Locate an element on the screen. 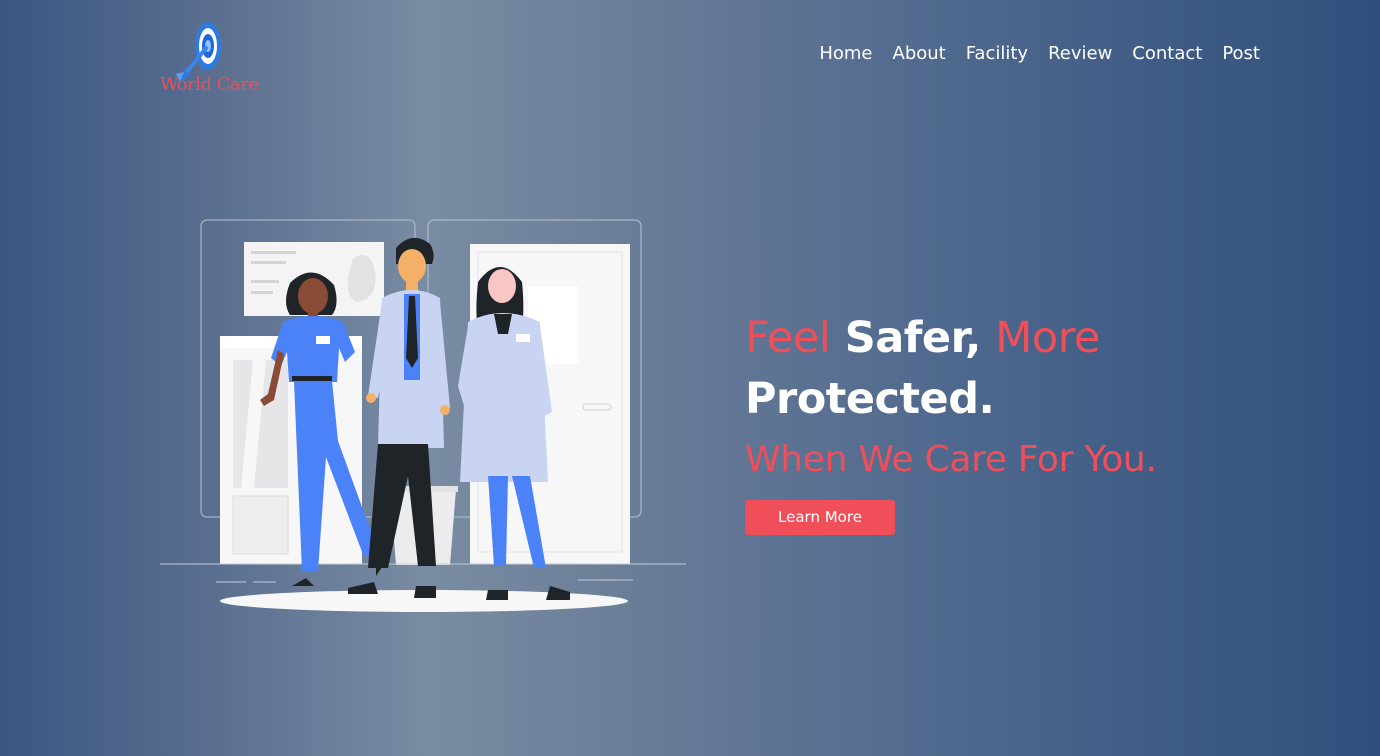 The width and height of the screenshot is (1380, 756). logo-text: World Care is located at coordinates (209, 84).